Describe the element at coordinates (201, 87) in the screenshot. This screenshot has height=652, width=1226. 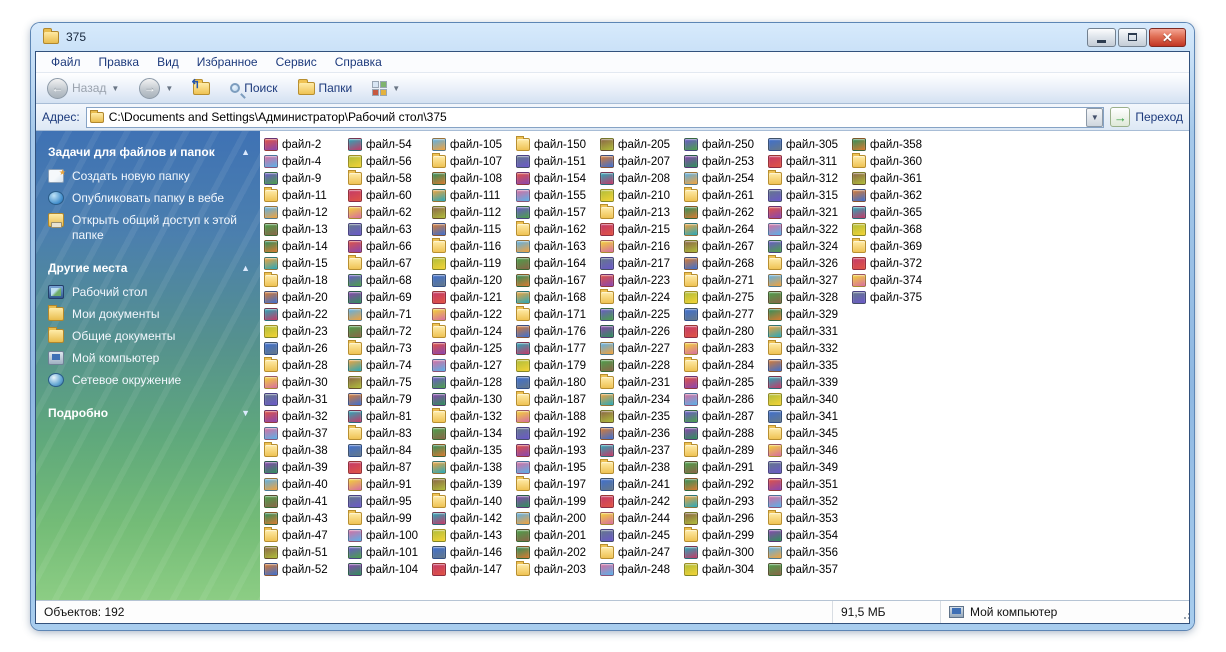
I see `up-button: ↰` at that location.